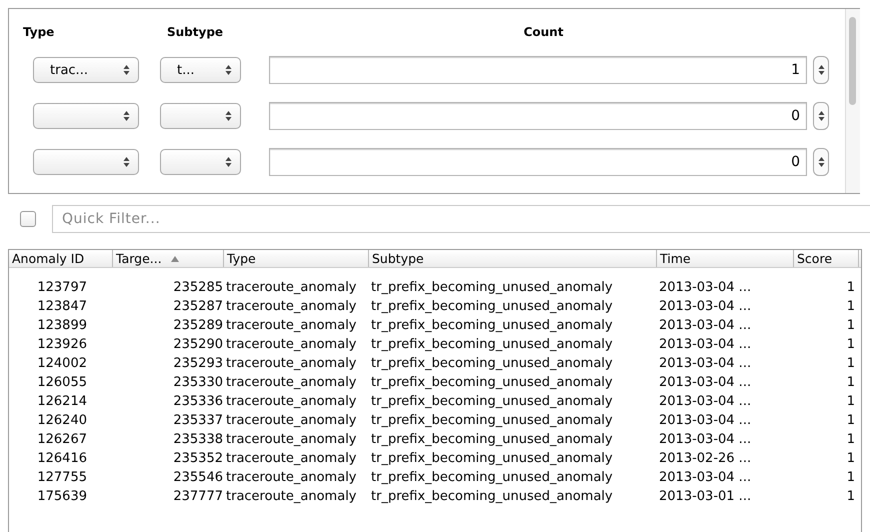  I want to click on table-cell: 123797, so click(62, 287).